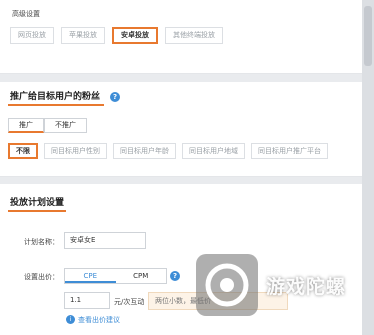 Image resolution: width=374 pixels, height=335 pixels. What do you see at coordinates (227, 285) in the screenshot?
I see `gyroscope-logo-icon` at bounding box center [227, 285].